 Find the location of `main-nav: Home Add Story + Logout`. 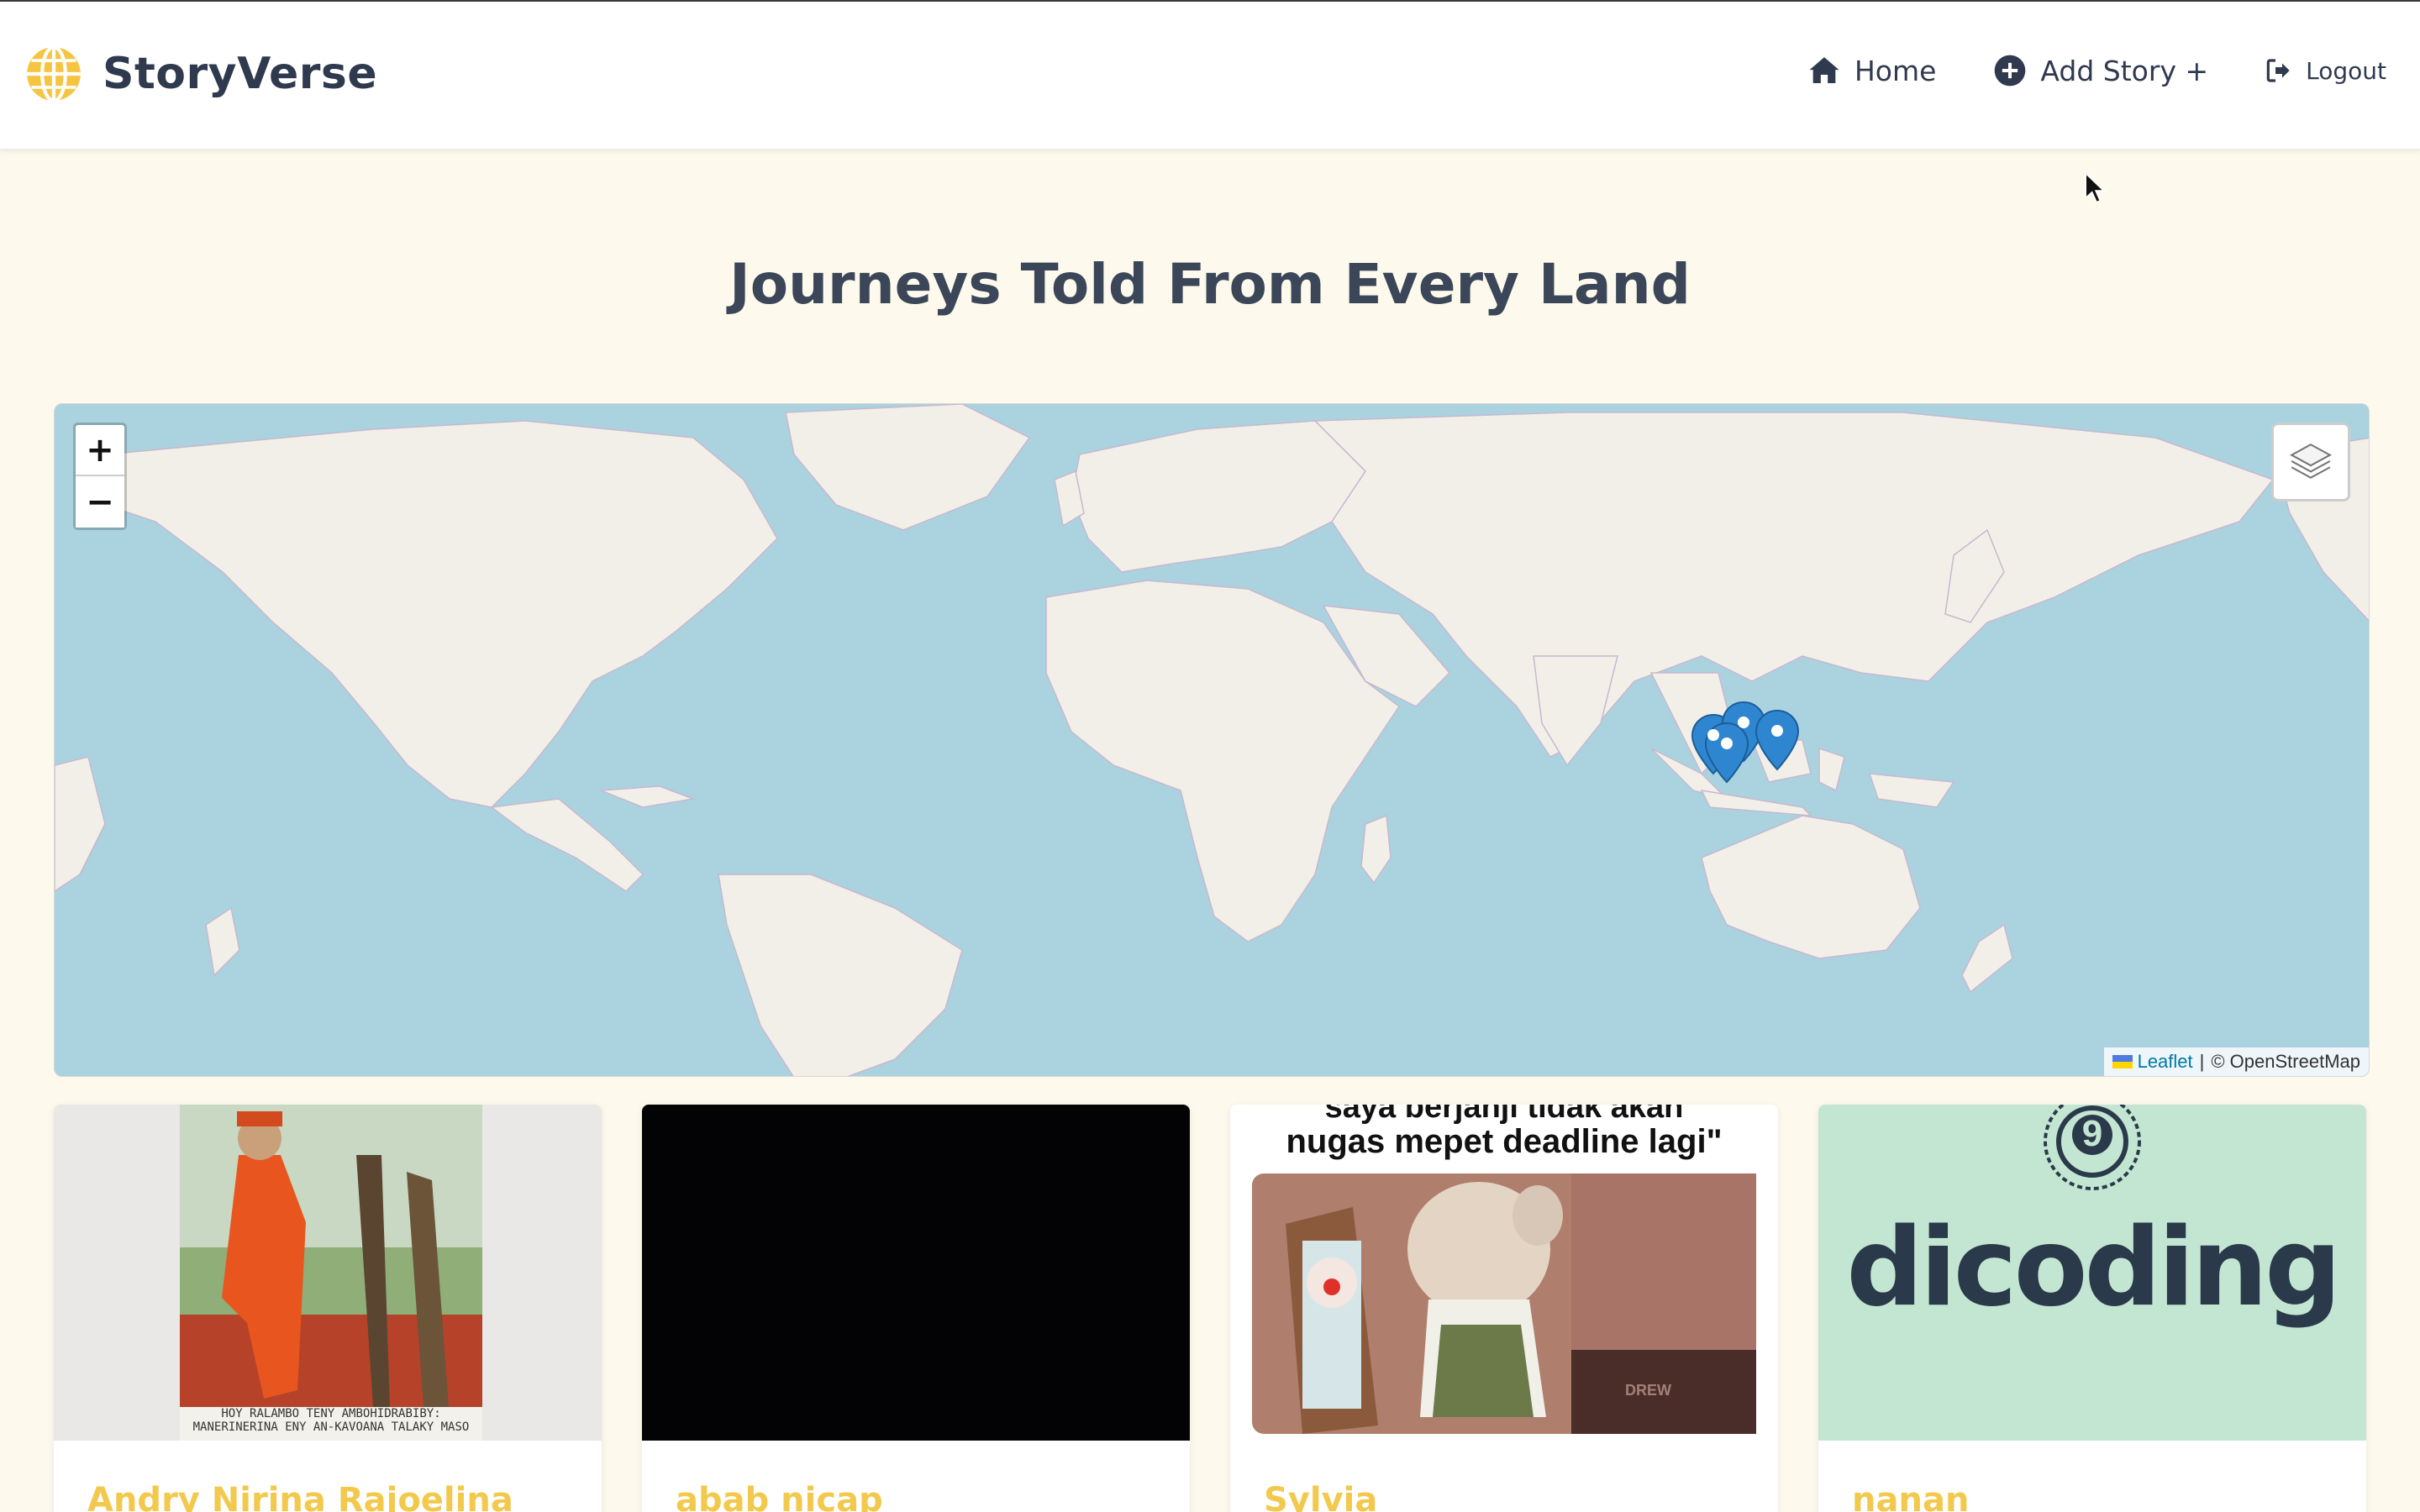

main-nav: Home Add Story + Logout is located at coordinates (2068, 70).